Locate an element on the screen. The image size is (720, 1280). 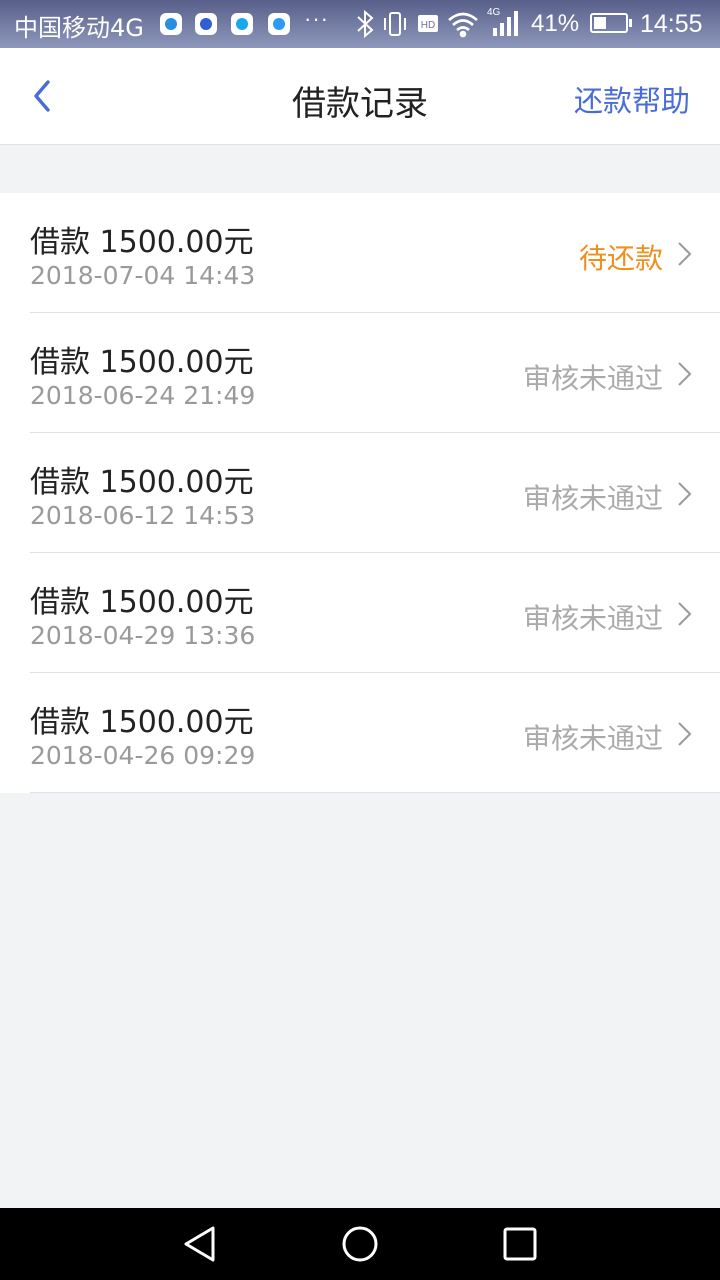
loan-record-row: 借款 1500.00元 2018-04-26 09:29 审核未通过 is located at coordinates (375, 733).